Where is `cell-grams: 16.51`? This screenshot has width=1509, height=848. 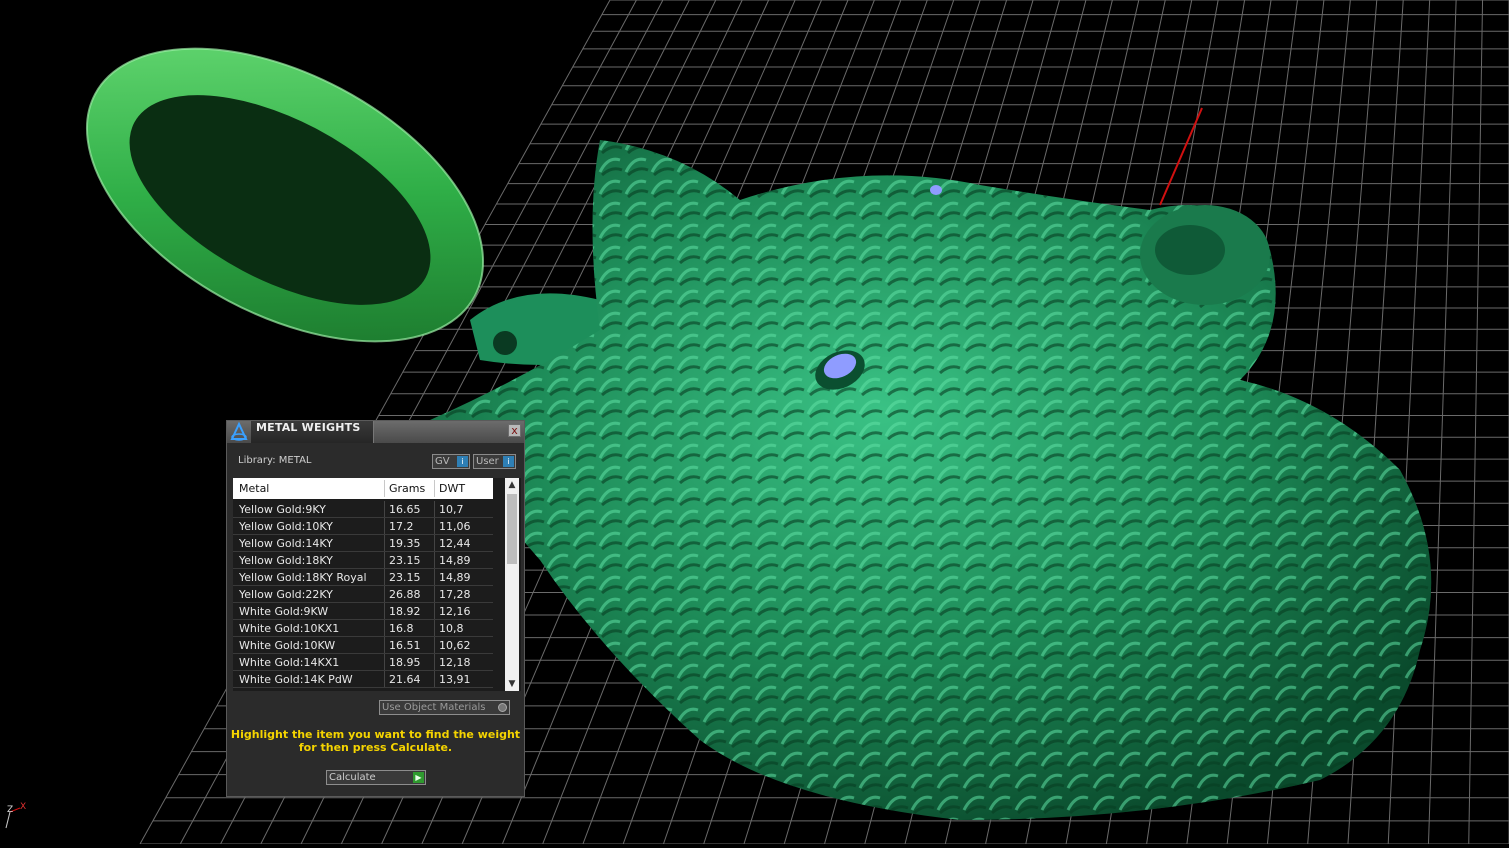
cell-grams: 16.51 is located at coordinates (405, 645).